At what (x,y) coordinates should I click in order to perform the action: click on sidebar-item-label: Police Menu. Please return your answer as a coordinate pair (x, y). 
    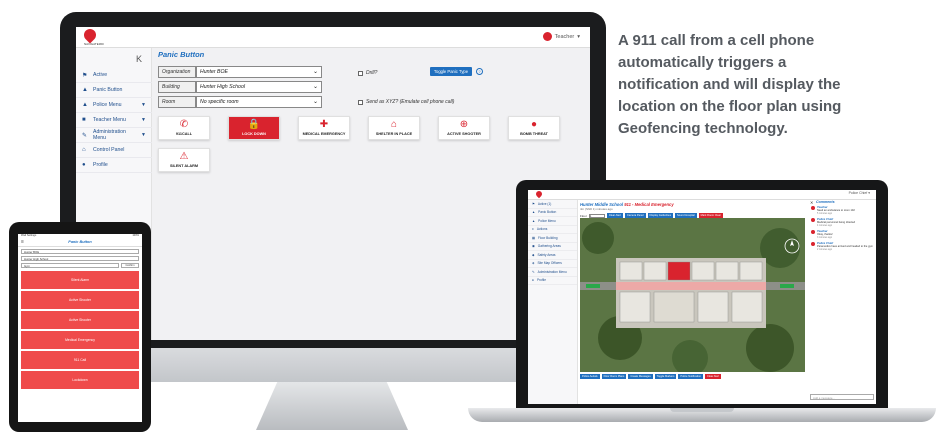
    Looking at the image, I should click on (107, 105).